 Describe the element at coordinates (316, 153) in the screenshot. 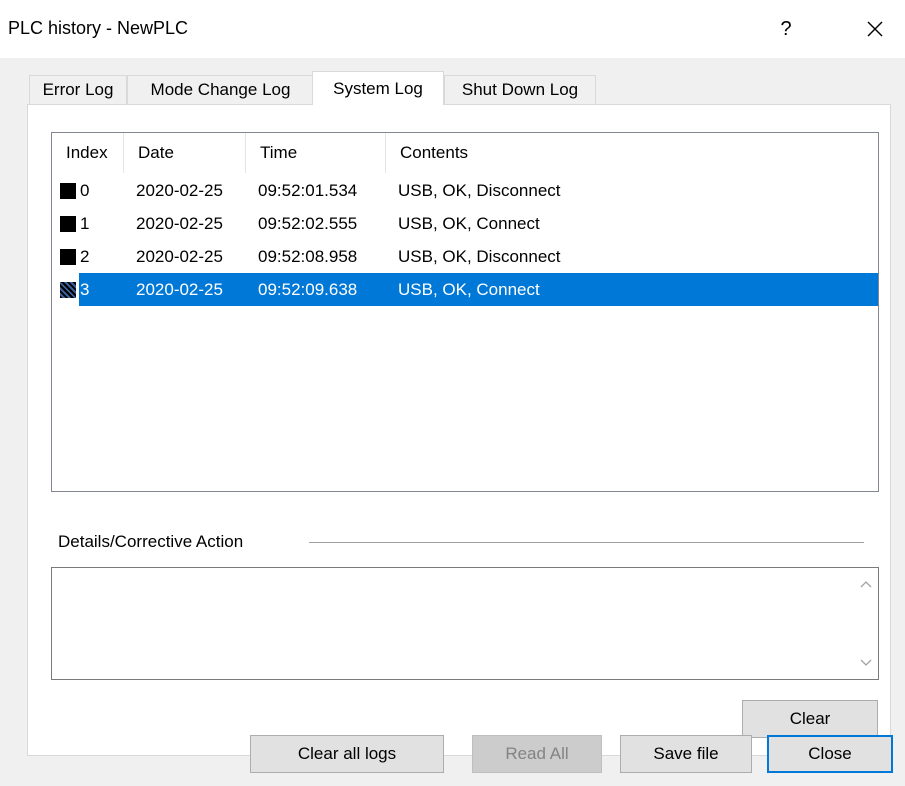

I see `column-header-time: Time` at that location.